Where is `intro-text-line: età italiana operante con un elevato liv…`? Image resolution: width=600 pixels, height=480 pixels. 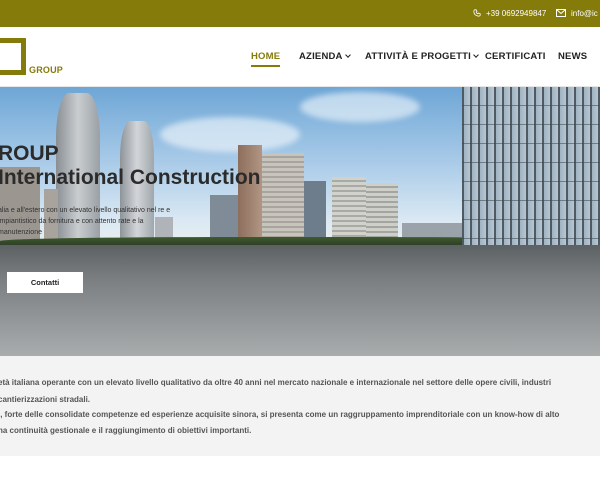 intro-text-line: età italiana operante con un elevato liv… is located at coordinates (276, 382).